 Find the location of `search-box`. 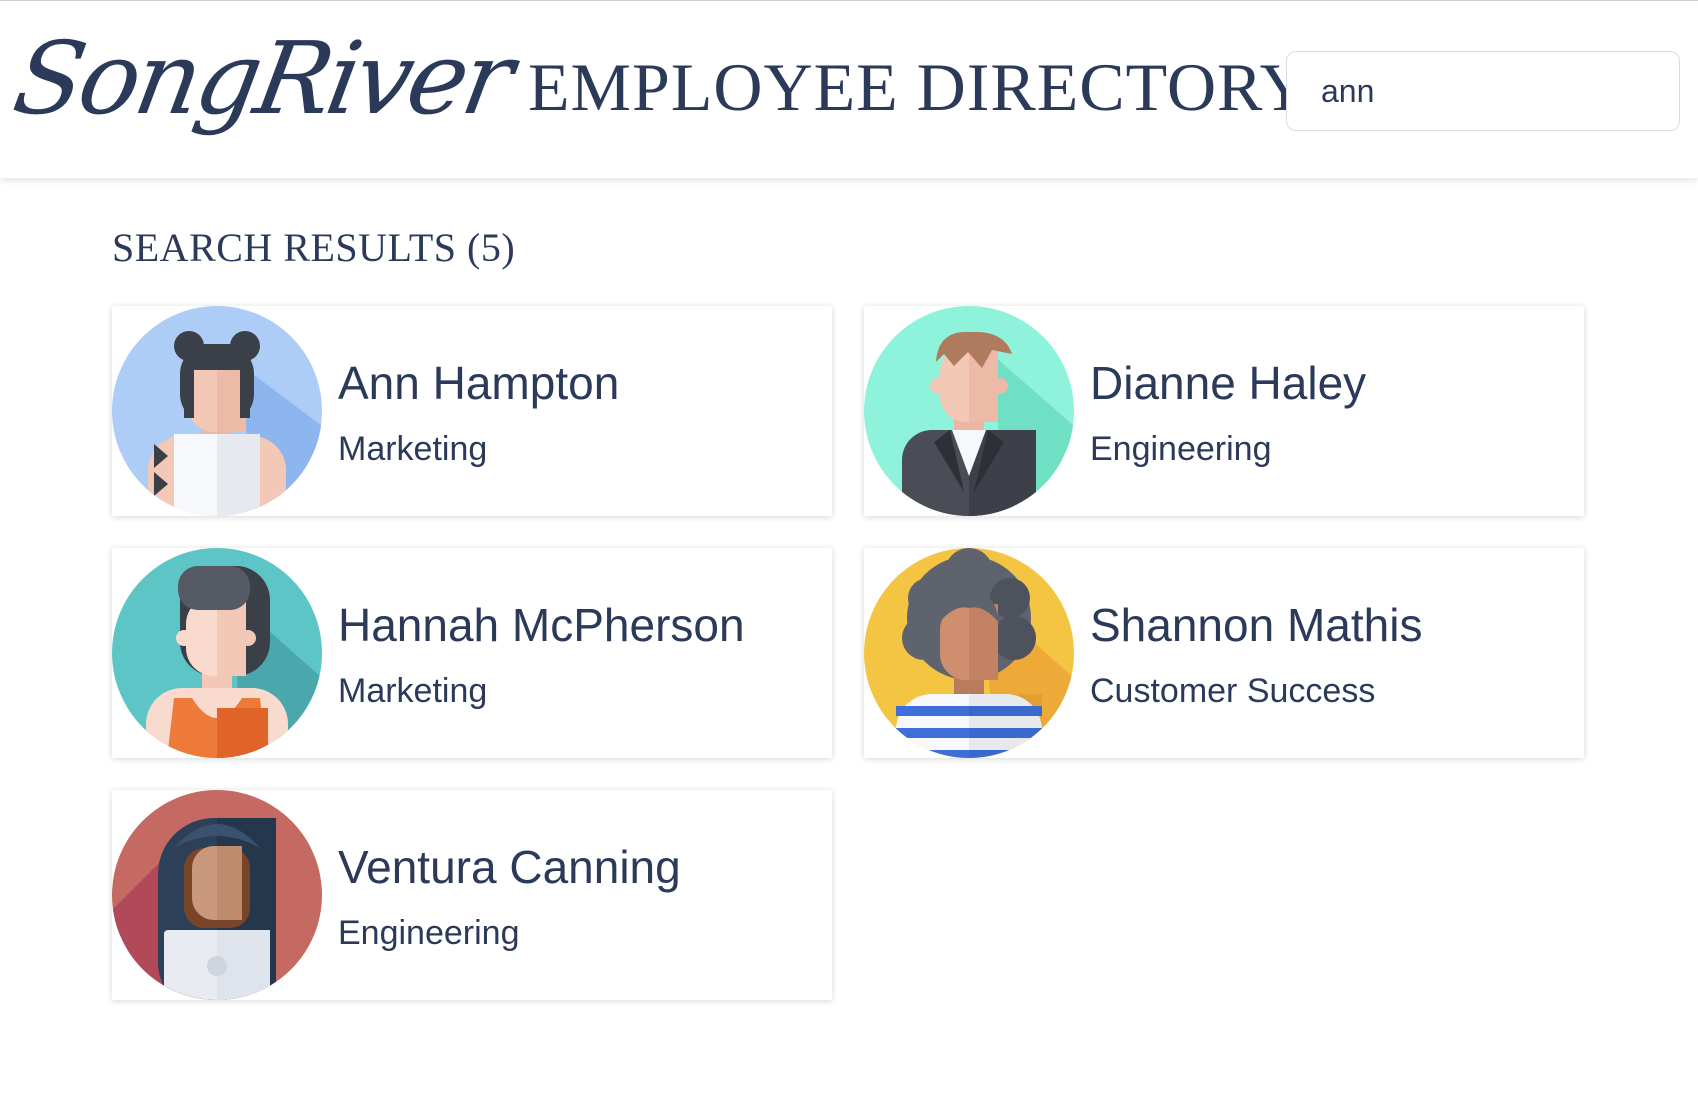

search-box is located at coordinates (1483, 91).